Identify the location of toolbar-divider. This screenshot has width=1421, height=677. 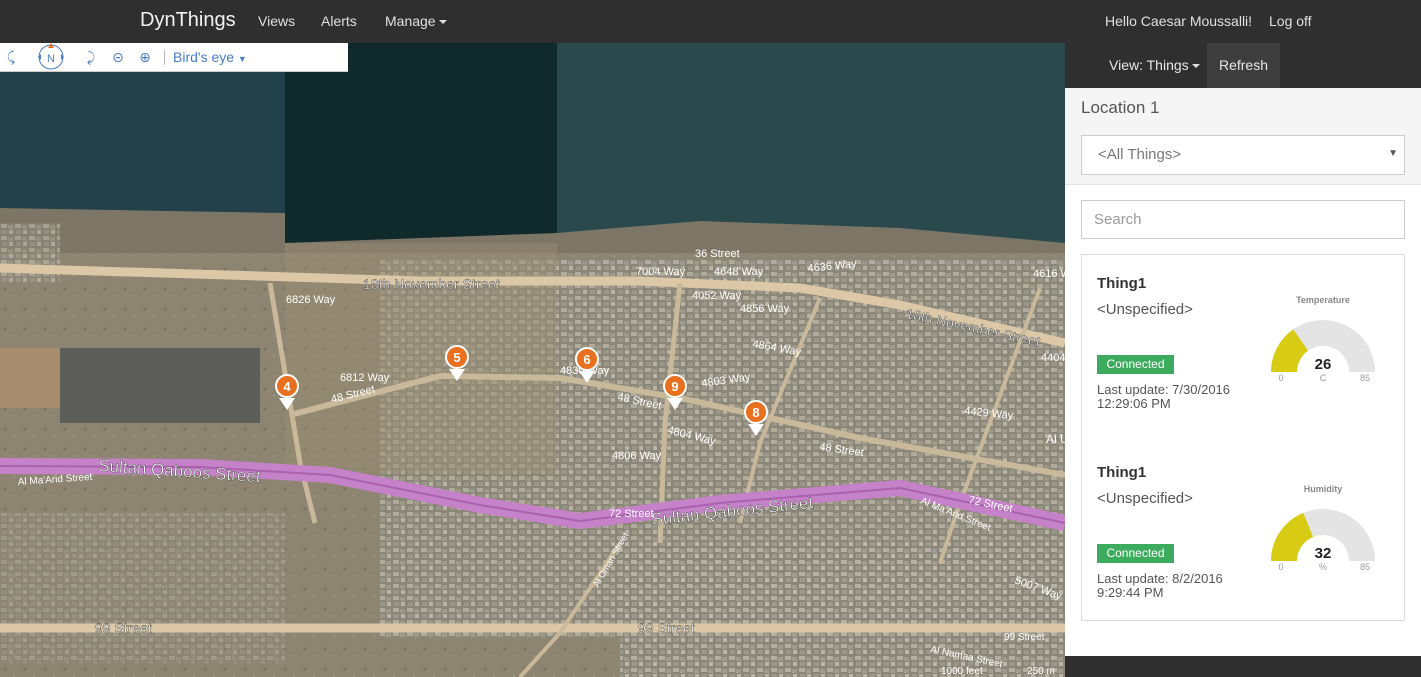
(164, 57).